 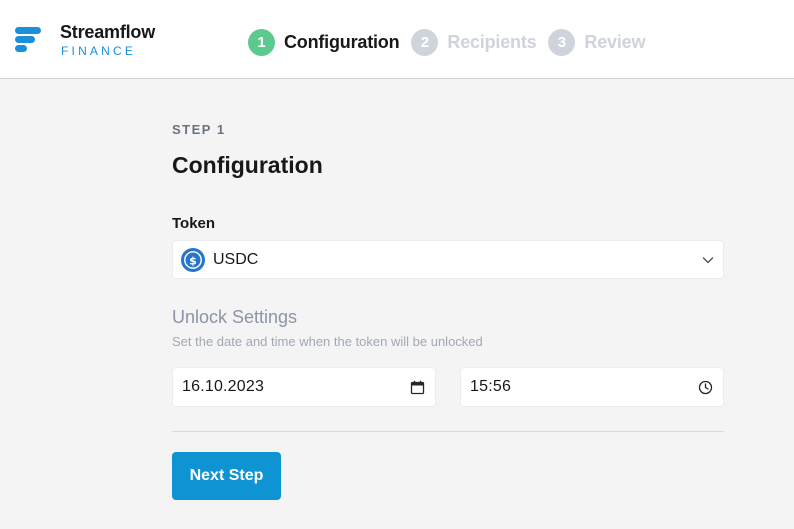 I want to click on unlock-time-value: 15:56, so click(x=491, y=386).